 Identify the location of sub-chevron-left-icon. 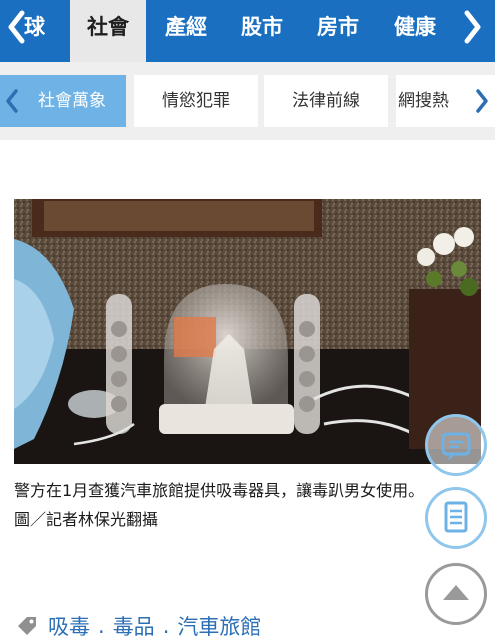
(12, 101).